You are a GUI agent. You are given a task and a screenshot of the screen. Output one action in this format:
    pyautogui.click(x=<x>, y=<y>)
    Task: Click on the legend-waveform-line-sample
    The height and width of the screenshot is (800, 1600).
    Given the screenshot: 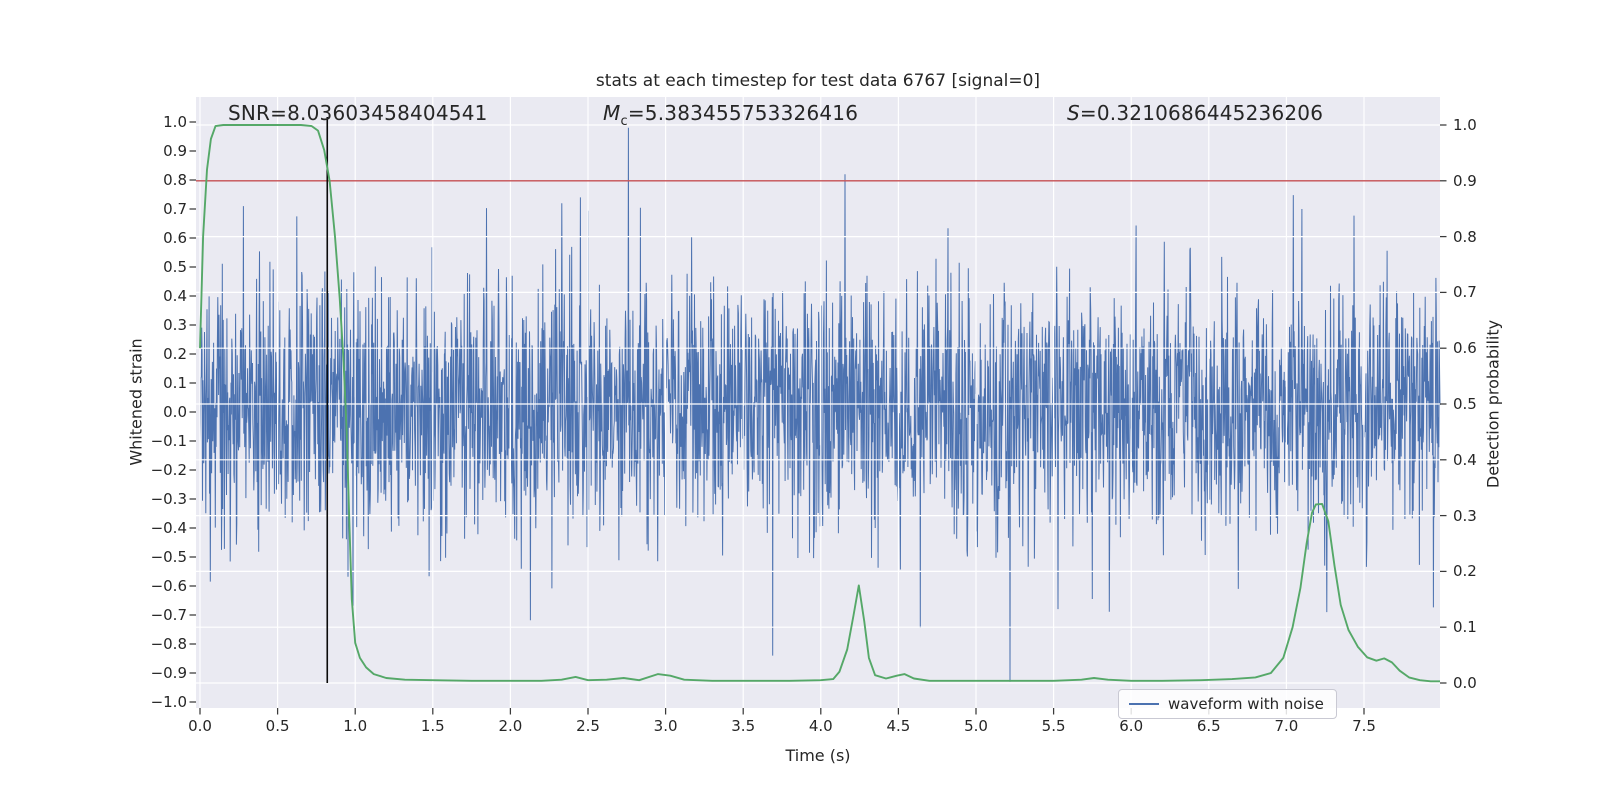 What is the action you would take?
    pyautogui.click(x=1144, y=704)
    